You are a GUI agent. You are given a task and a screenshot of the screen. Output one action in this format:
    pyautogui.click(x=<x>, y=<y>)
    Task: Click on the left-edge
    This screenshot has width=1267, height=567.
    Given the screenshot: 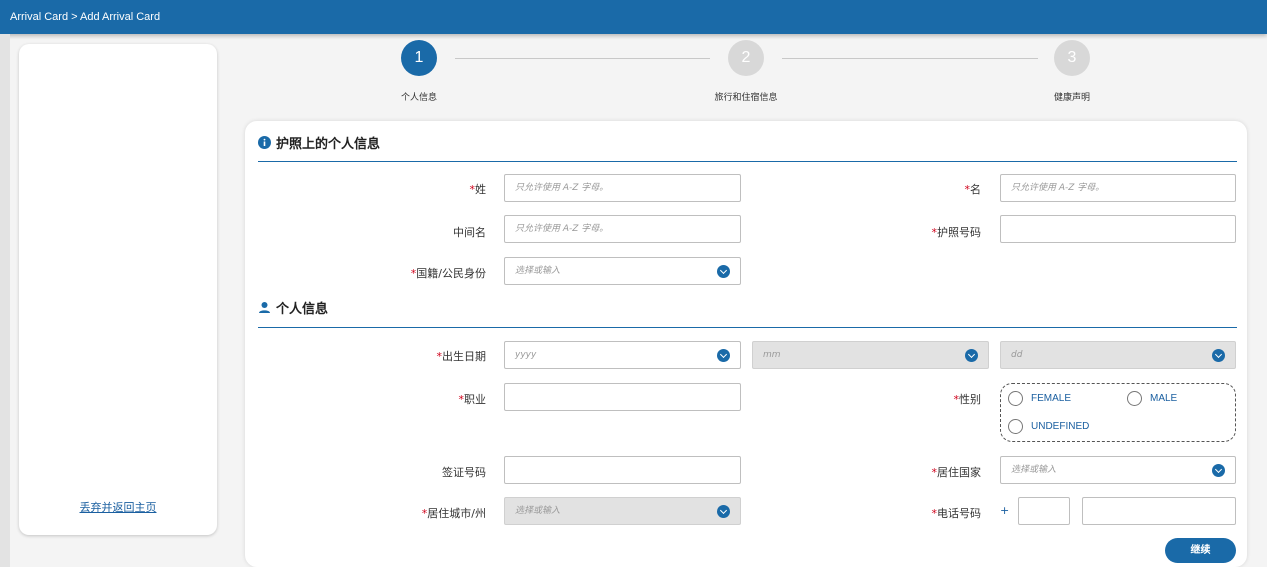 What is the action you would take?
    pyautogui.click(x=5, y=300)
    